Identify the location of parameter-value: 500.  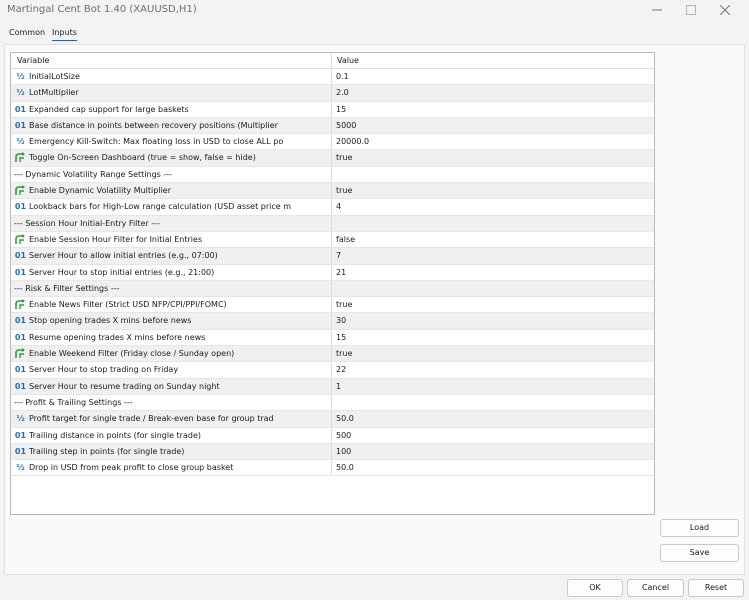
(343, 435).